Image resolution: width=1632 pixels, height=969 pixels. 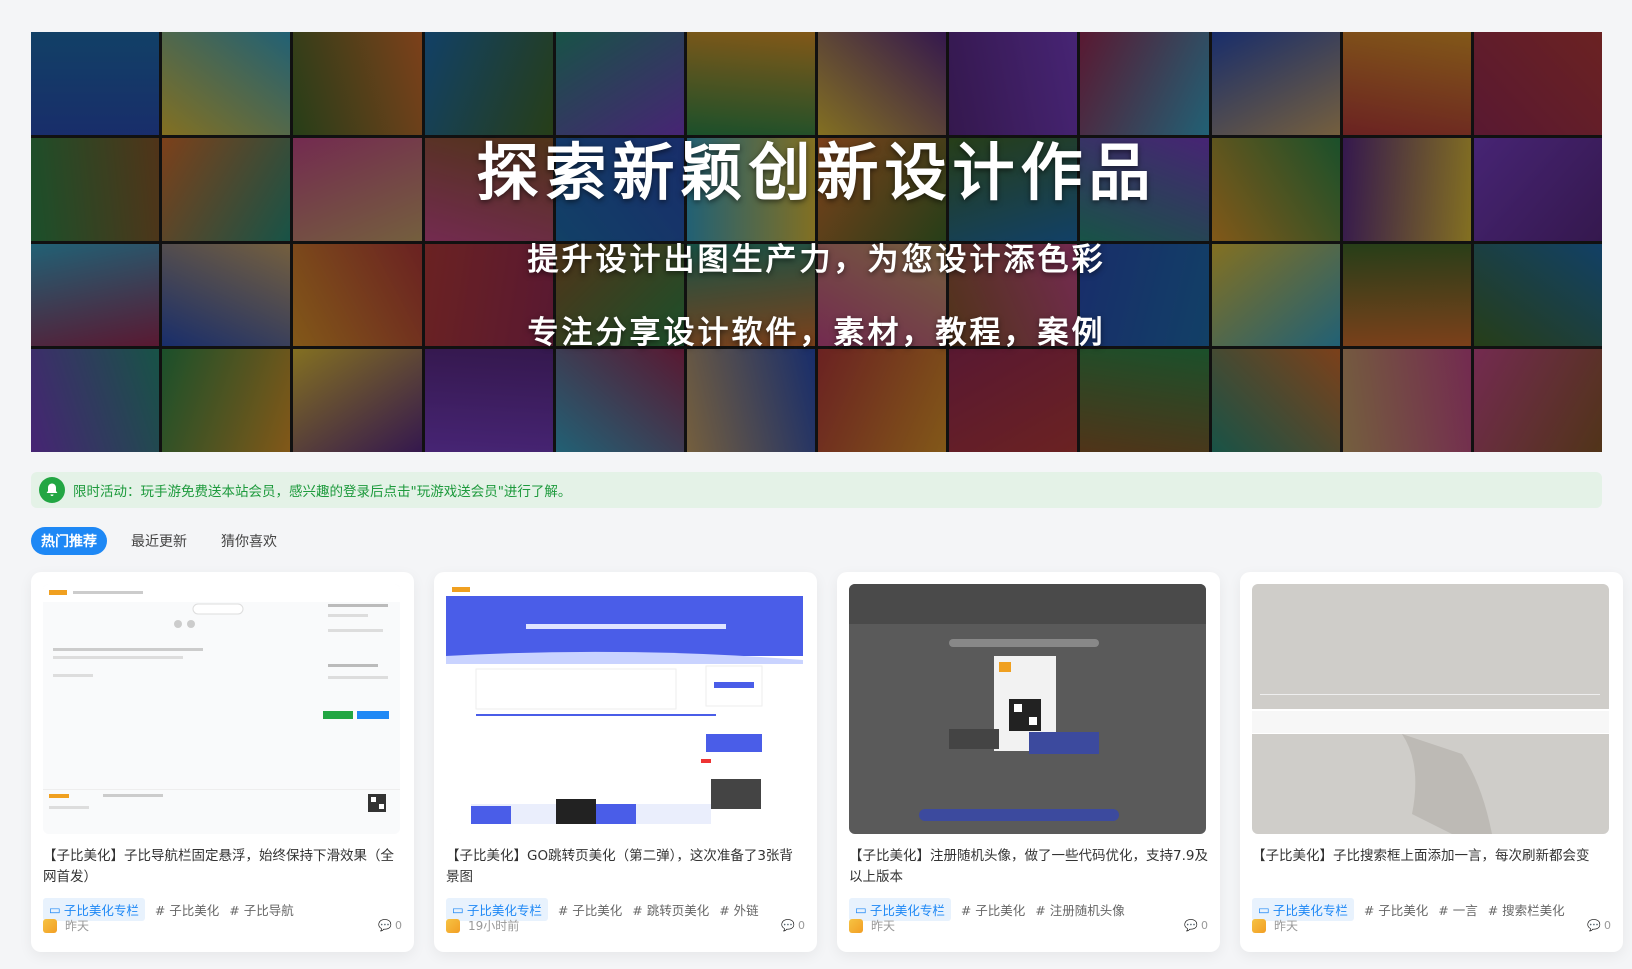 What do you see at coordinates (816, 172) in the screenshot?
I see `banner-title: 探索新颖创新设计作品` at bounding box center [816, 172].